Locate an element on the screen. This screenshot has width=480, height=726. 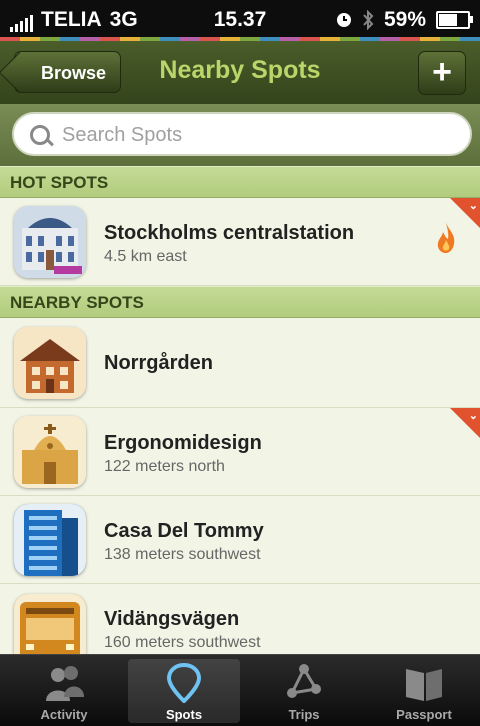
house-icon is located at coordinates (50, 363).